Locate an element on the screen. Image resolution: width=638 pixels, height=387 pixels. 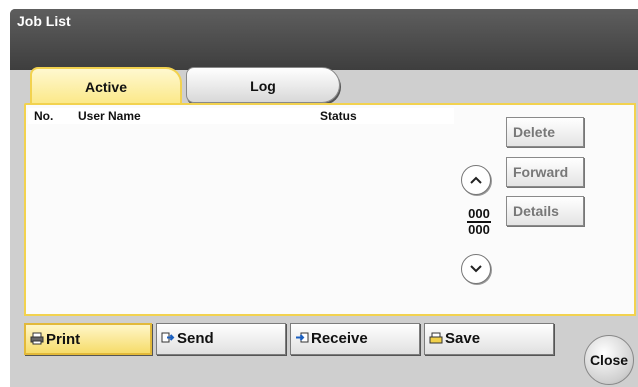
page-counter: 000 000 is located at coordinates (479, 222).